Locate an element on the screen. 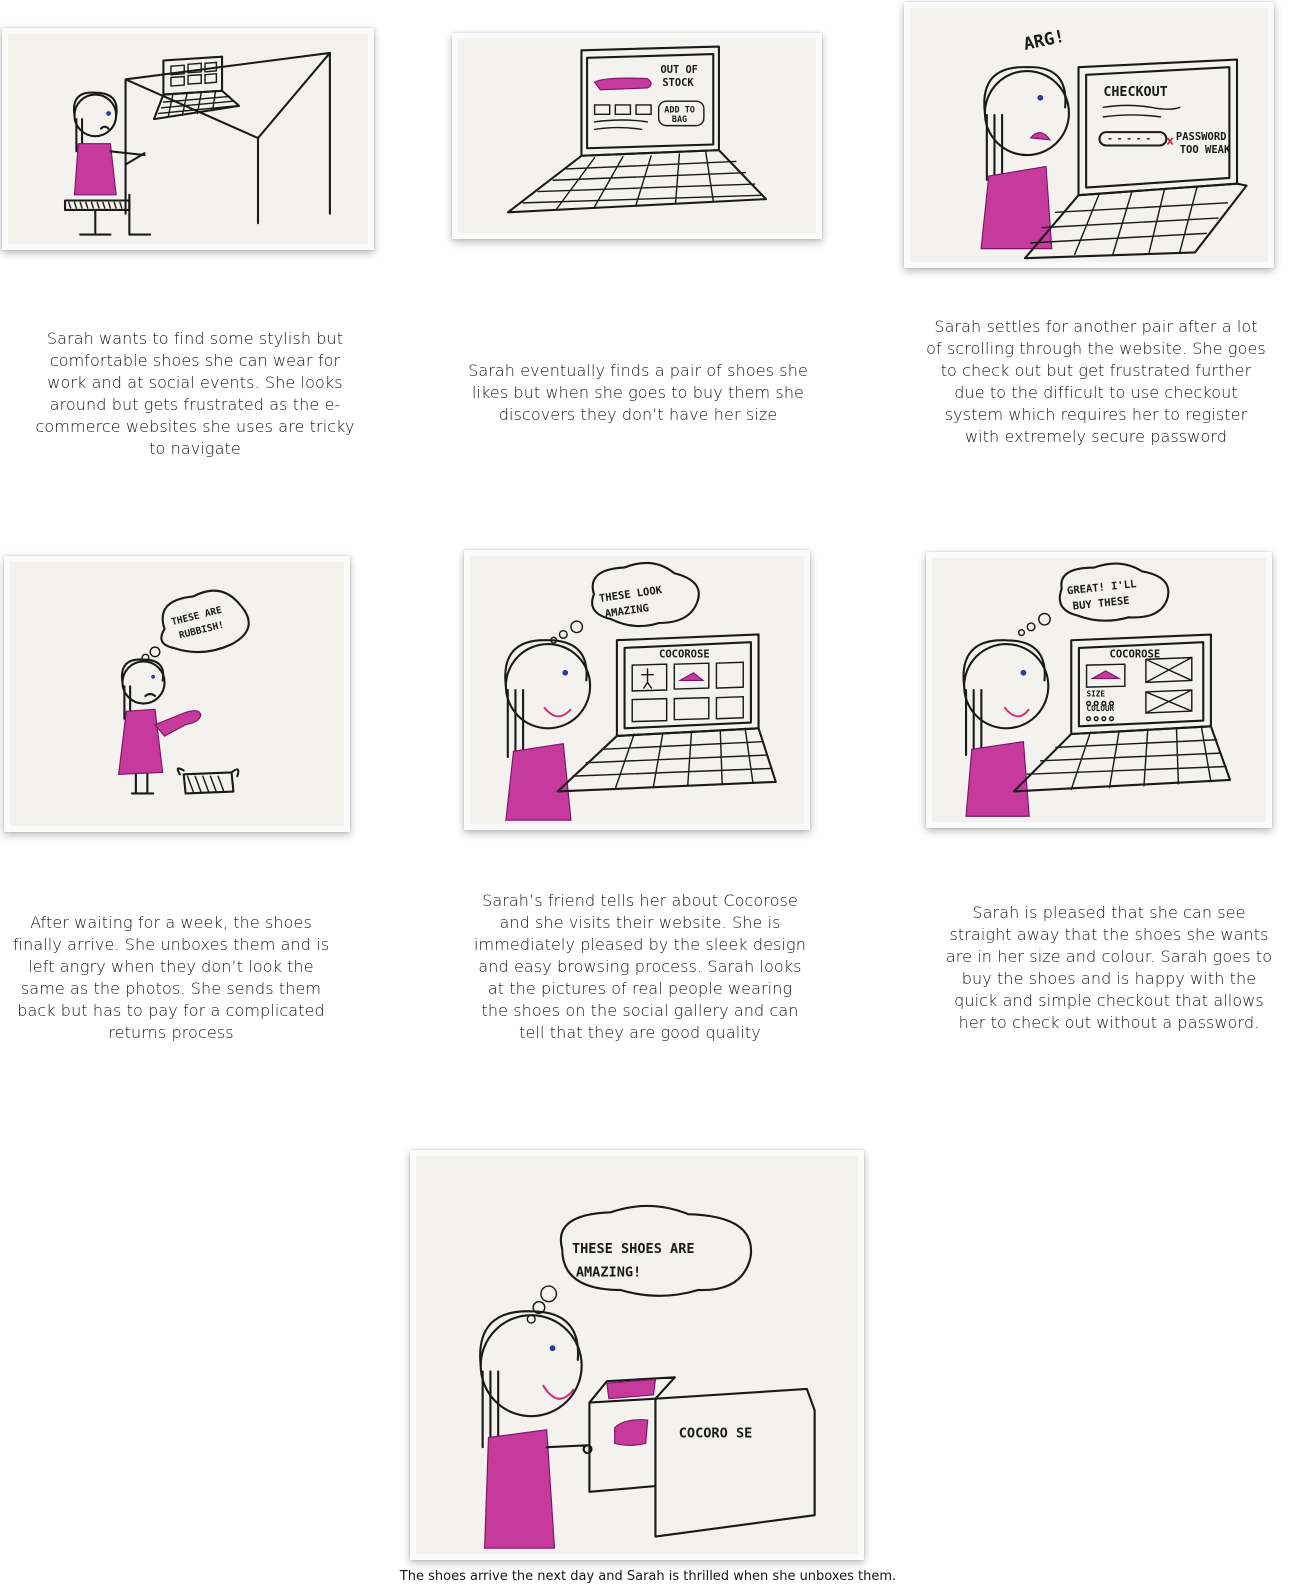 Image resolution: width=1296 pixels, height=1592 pixels. panel-2-sketch: OUT OF STOCK ADD TO BAG is located at coordinates (637, 136).